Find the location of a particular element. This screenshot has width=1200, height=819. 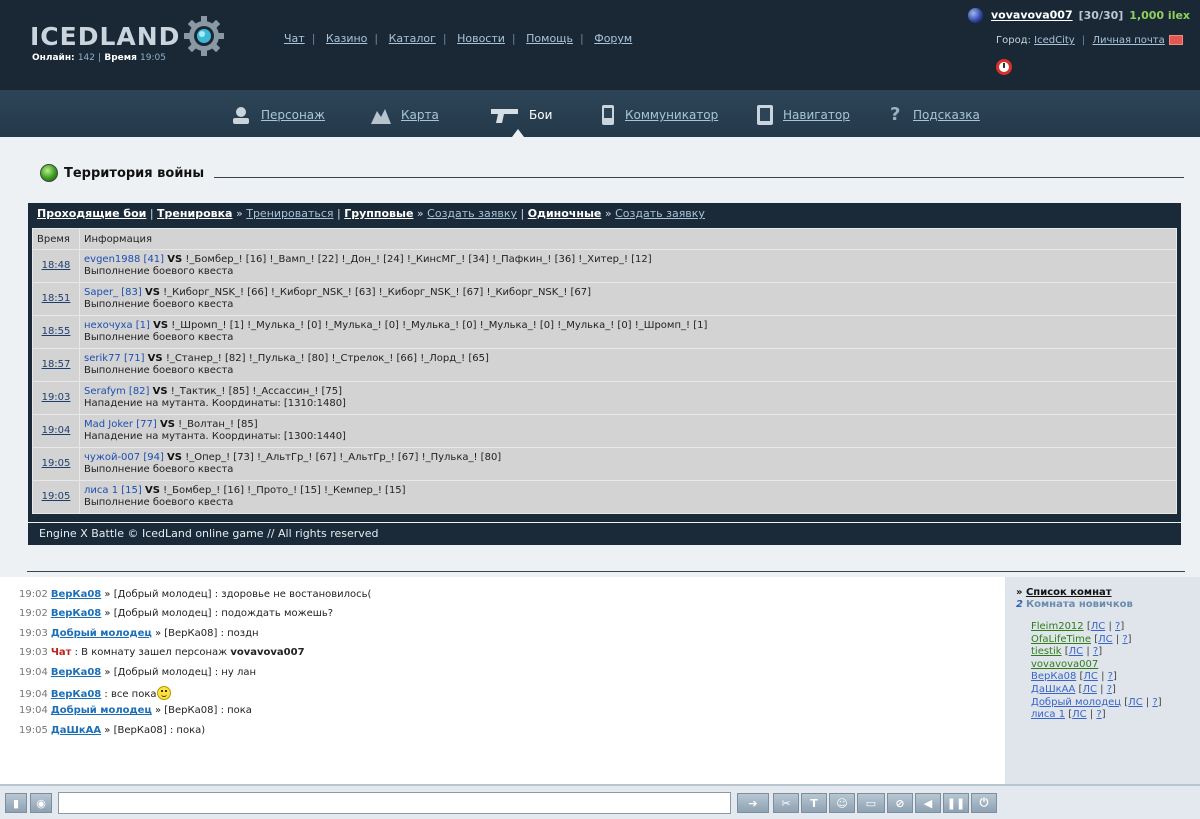

battle-time-link: 18:51 is located at coordinates (56, 298).